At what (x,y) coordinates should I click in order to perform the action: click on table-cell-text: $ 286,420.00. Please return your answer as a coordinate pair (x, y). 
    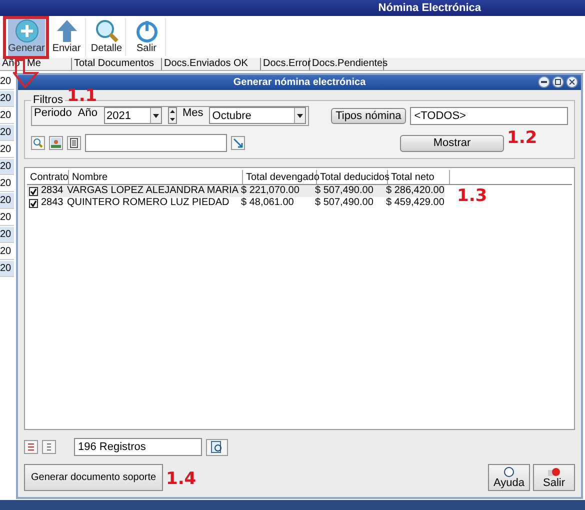
    Looking at the image, I should click on (415, 191).